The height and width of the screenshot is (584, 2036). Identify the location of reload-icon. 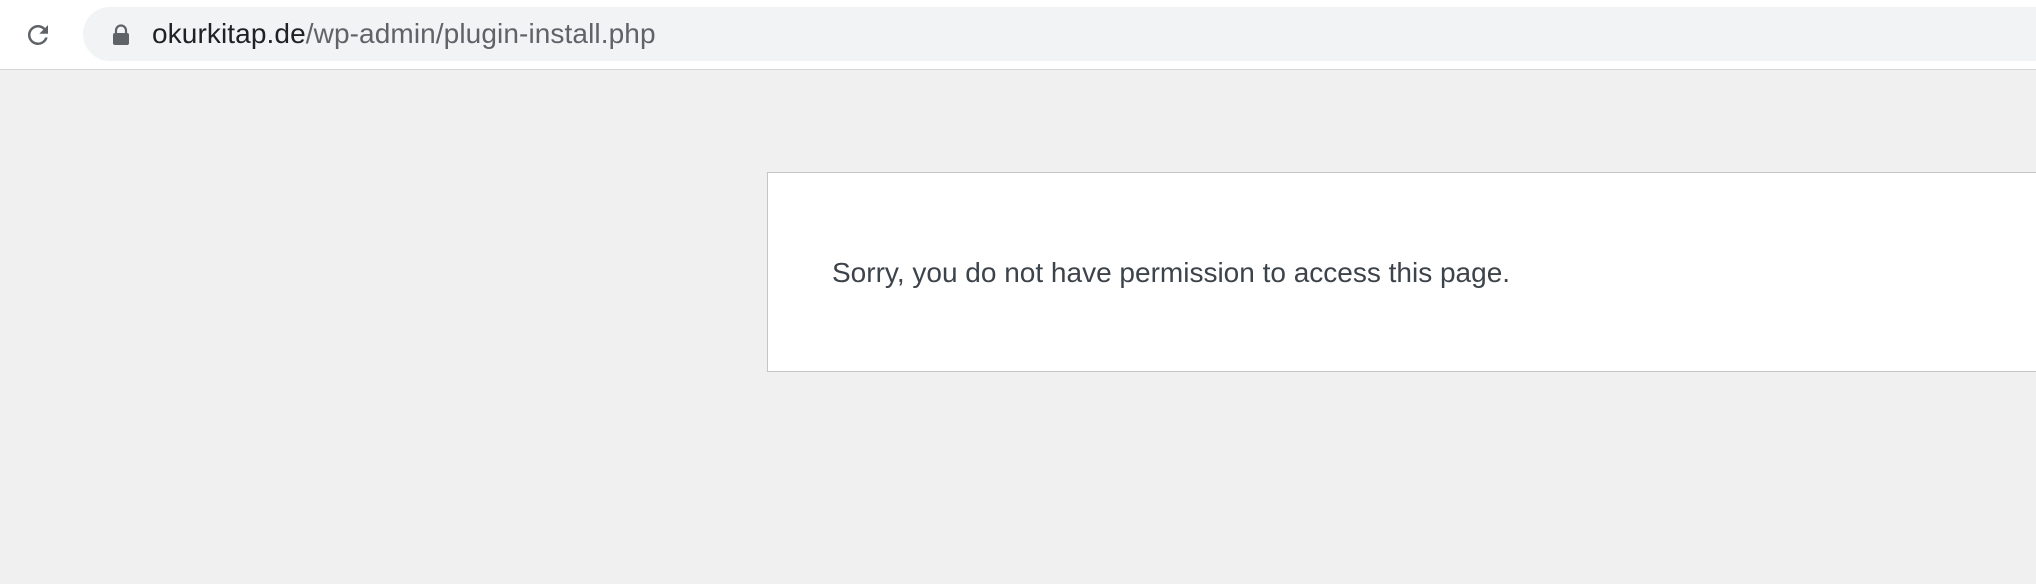
(37, 34).